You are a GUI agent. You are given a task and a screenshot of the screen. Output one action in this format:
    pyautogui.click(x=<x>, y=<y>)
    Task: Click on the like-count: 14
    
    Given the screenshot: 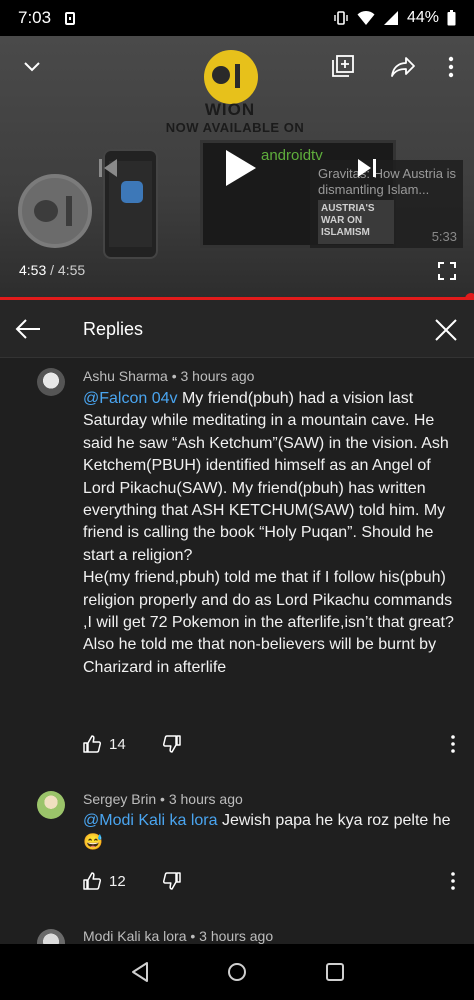 What is the action you would take?
    pyautogui.click(x=117, y=744)
    